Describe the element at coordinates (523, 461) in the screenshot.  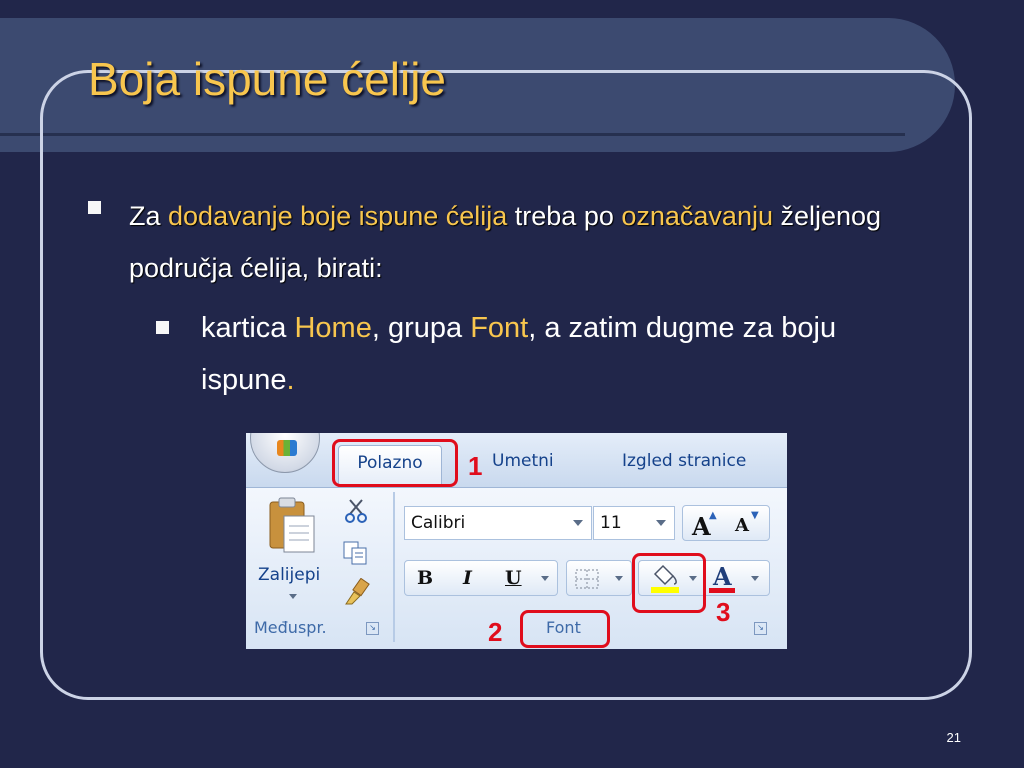
I see `tab-umetni: Umetni` at that location.